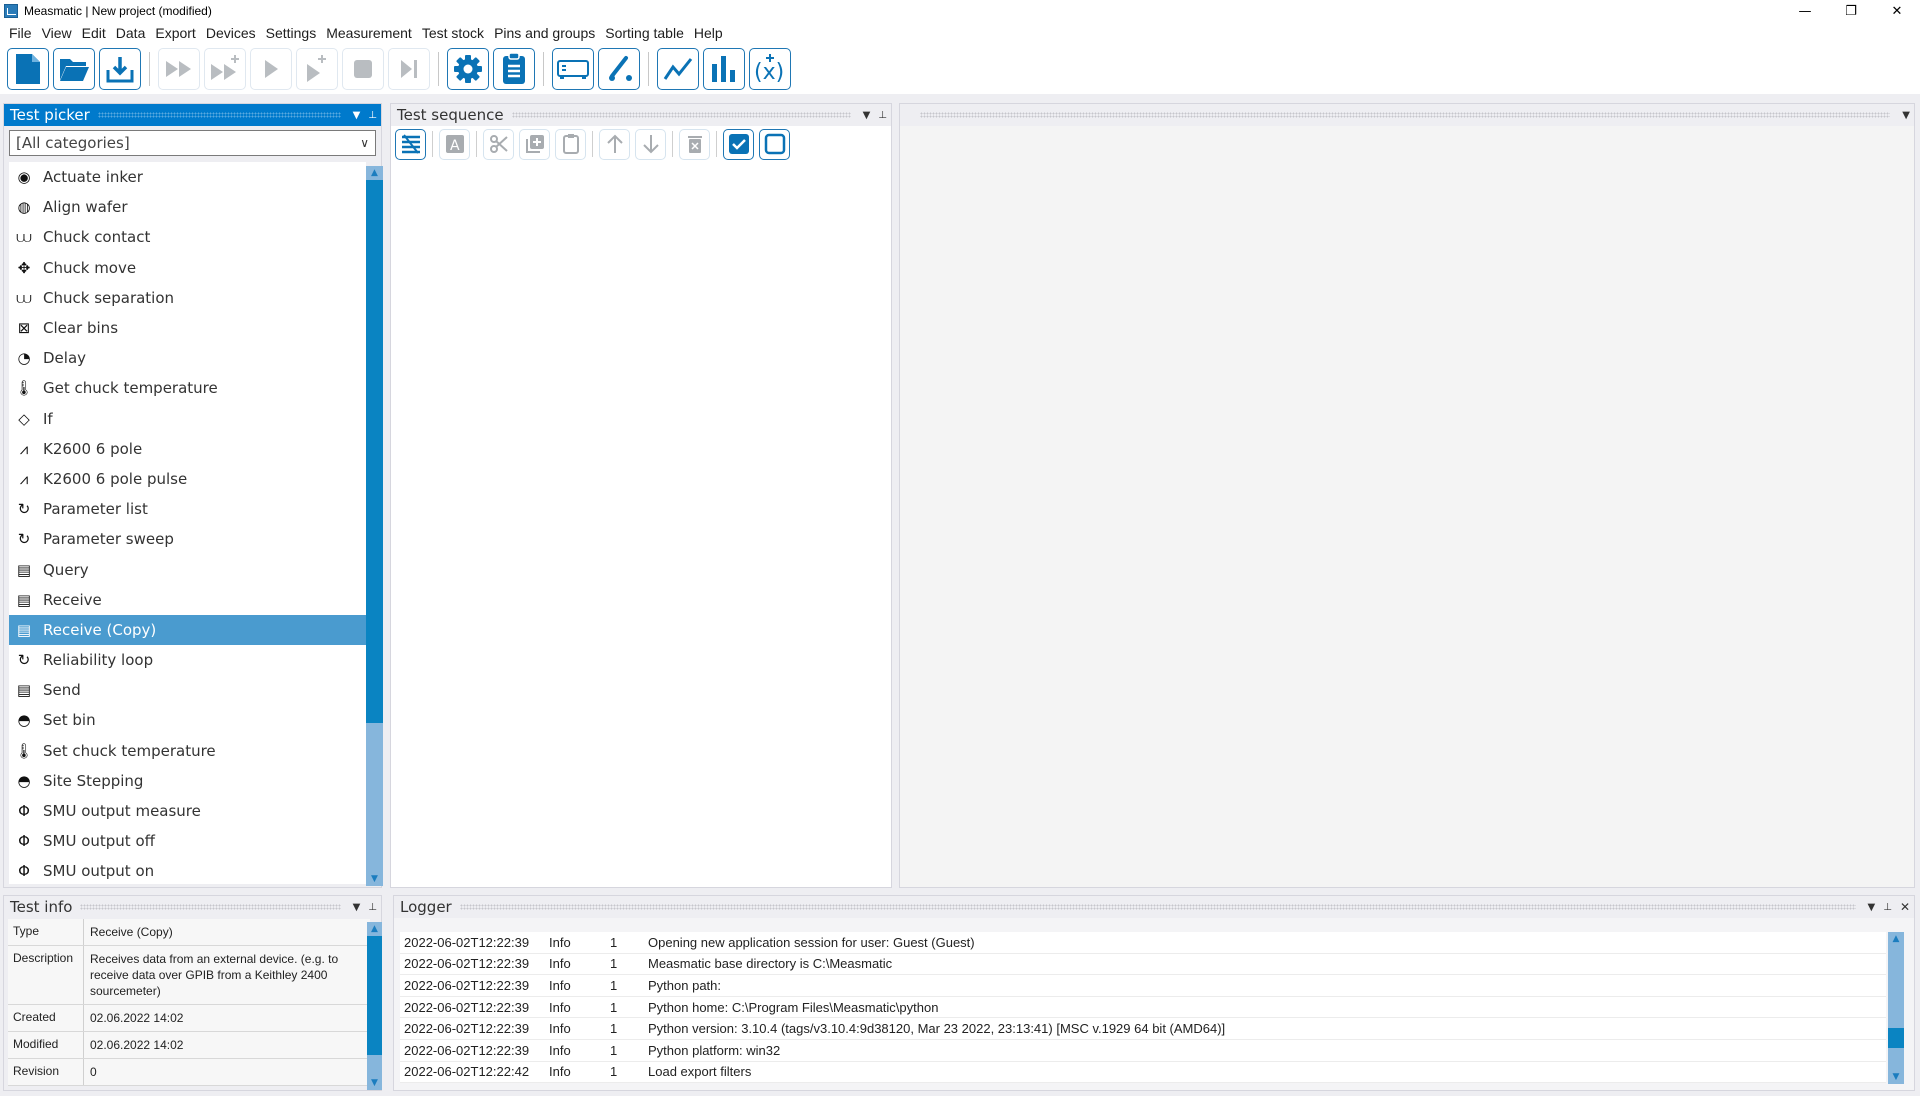 Image resolution: width=1920 pixels, height=1096 pixels. I want to click on menu-test-stock: Test stock, so click(453, 33).